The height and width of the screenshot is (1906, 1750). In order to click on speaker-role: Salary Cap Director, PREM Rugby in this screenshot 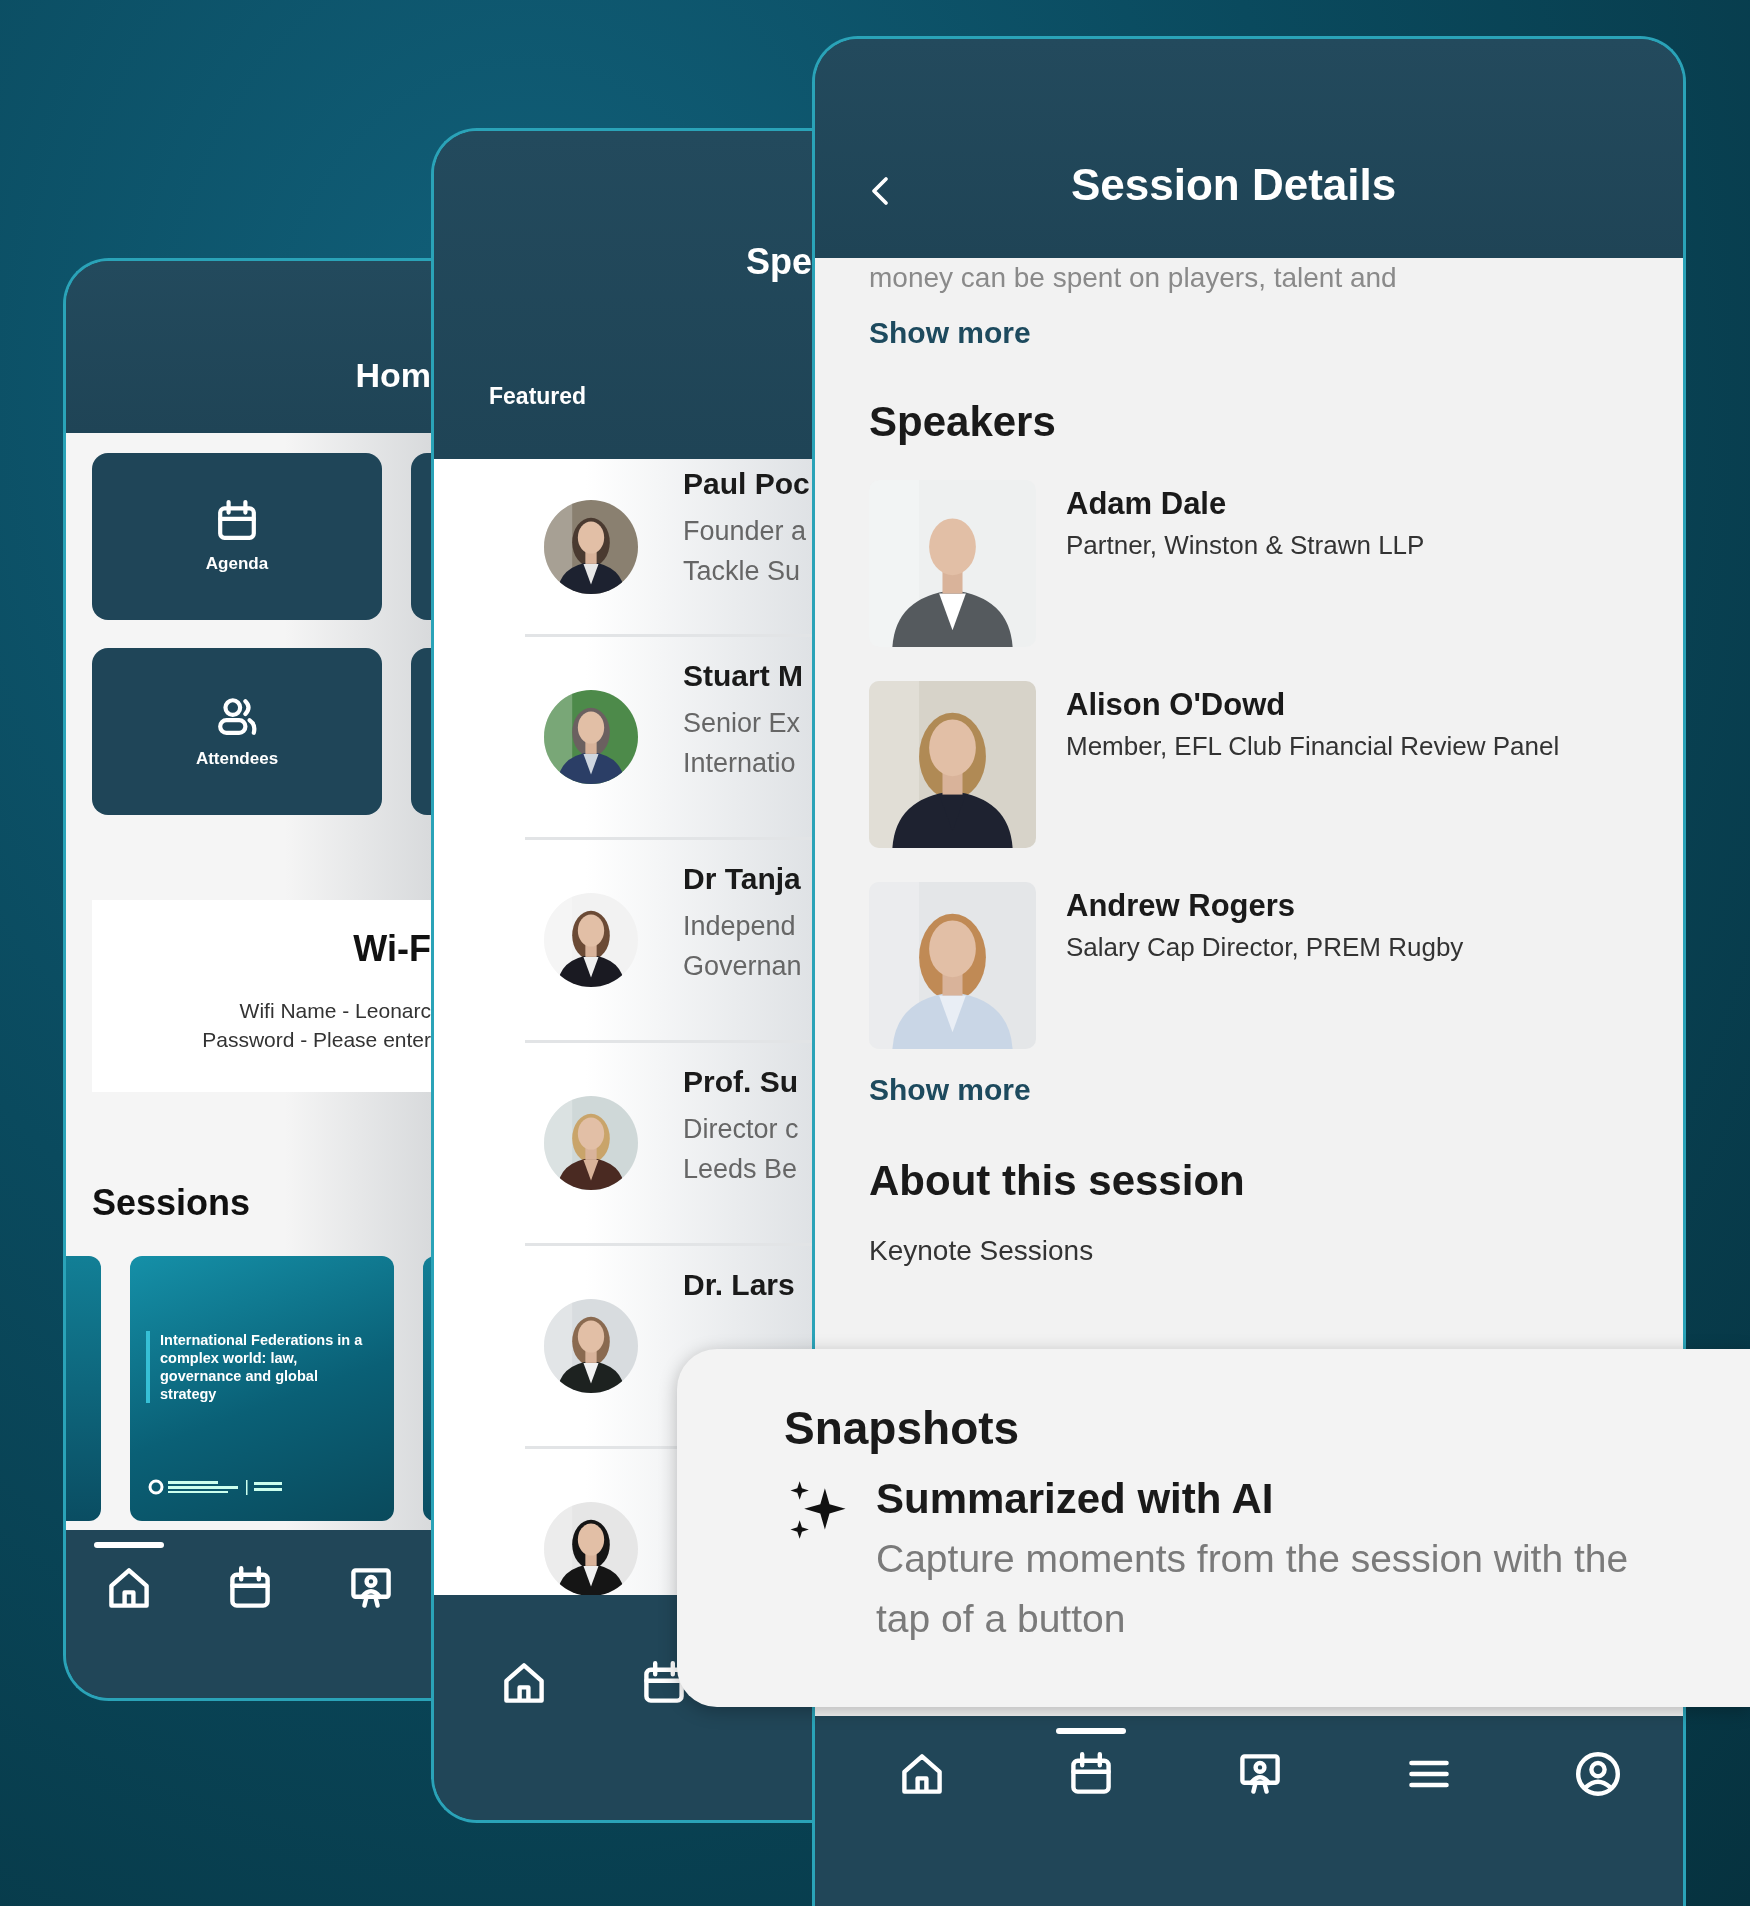, I will do `click(1265, 947)`.